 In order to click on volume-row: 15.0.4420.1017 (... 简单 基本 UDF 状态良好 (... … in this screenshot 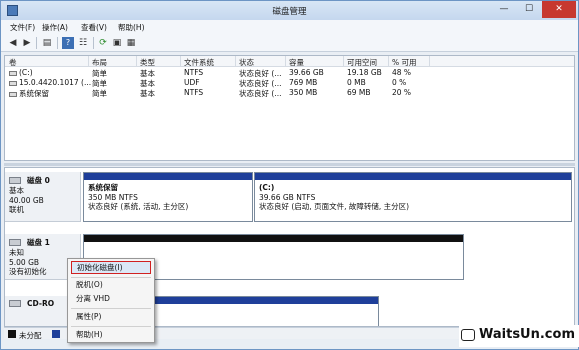, I will do `click(289, 83)`.